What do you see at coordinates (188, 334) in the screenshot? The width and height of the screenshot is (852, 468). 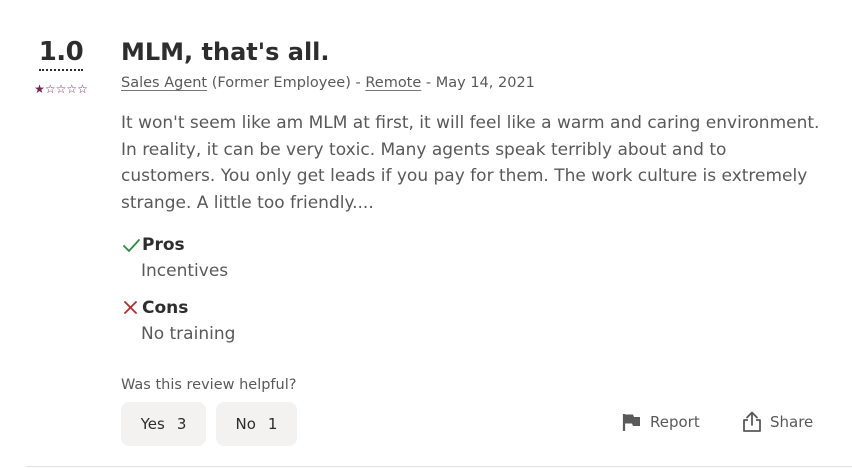 I see `cons-text: No training` at bounding box center [188, 334].